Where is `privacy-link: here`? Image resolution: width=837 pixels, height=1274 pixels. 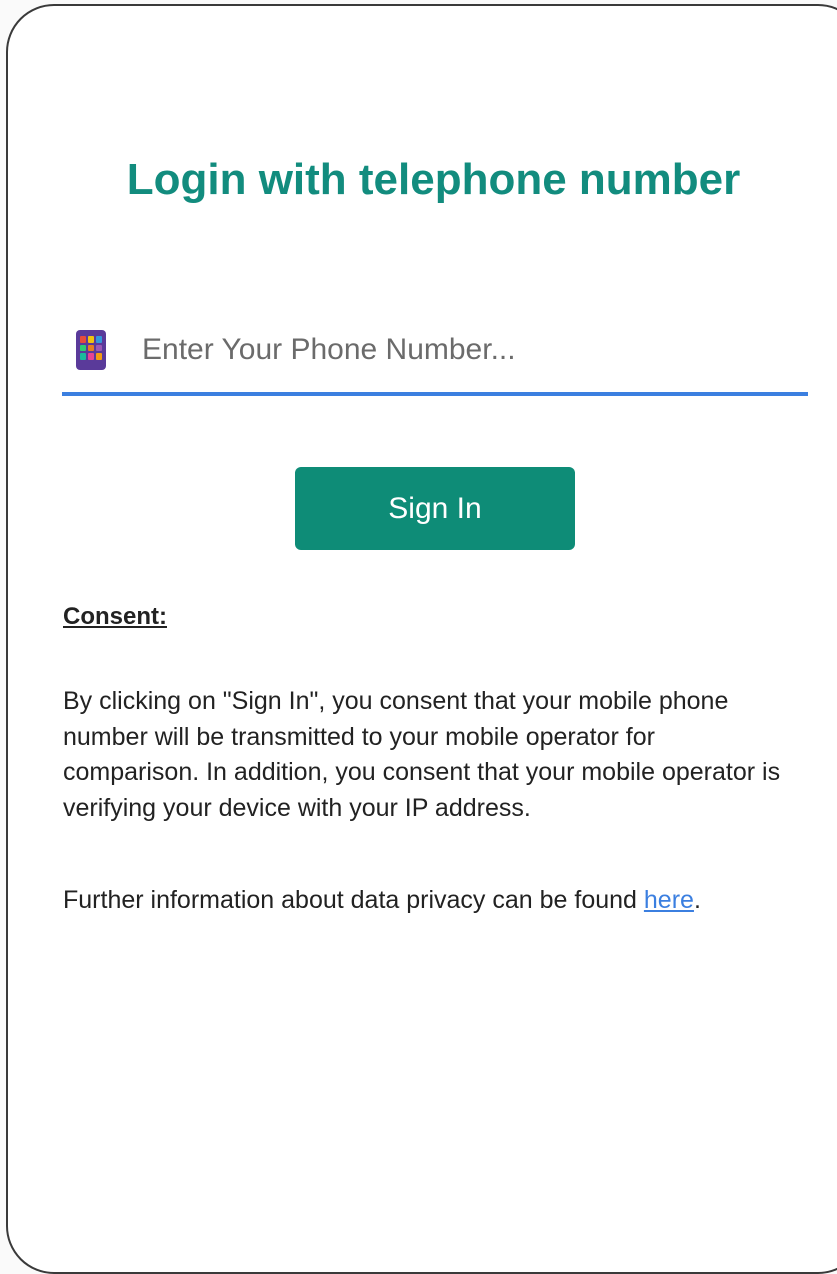 privacy-link: here is located at coordinates (669, 900).